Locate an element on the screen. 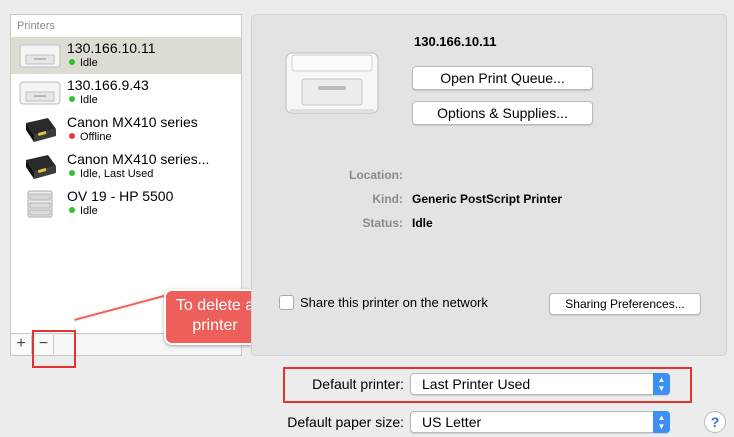 This screenshot has height=437, width=734. default-paper-select: US Letter ▲ ▼ is located at coordinates (540, 422).